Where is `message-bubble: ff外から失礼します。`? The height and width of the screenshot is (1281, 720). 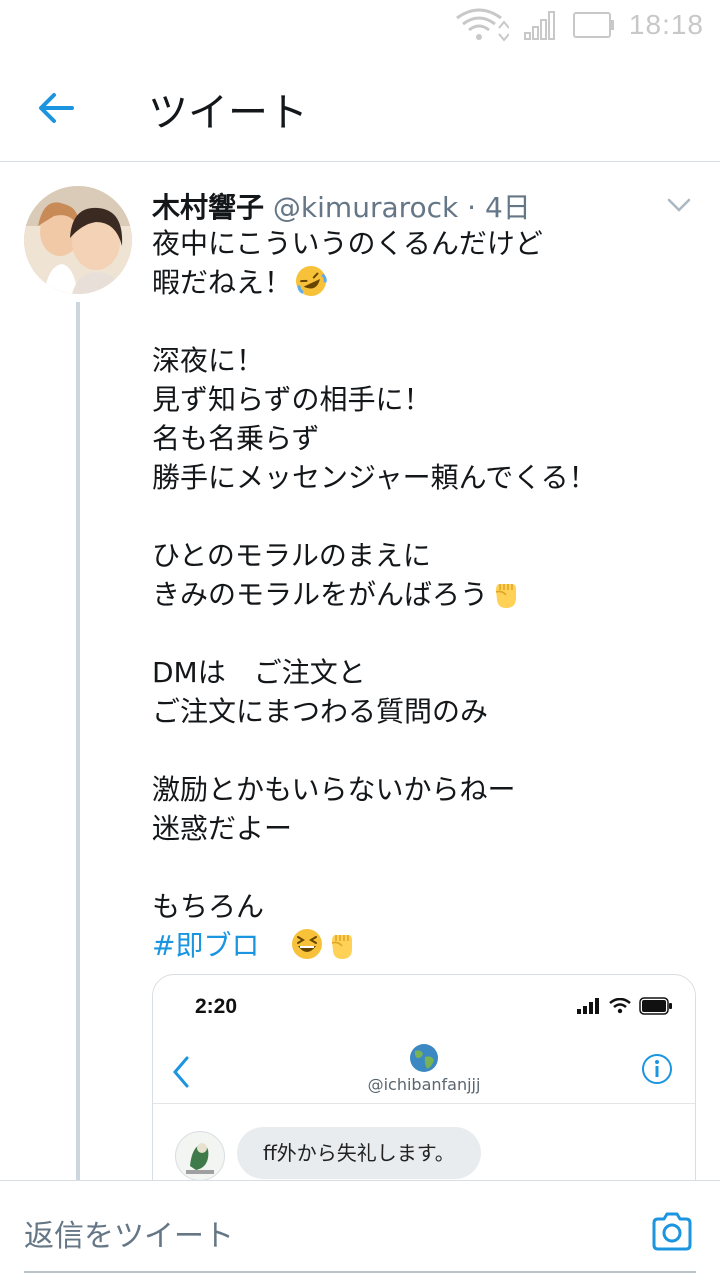
message-bubble: ff外から失礼します。 is located at coordinates (359, 1153).